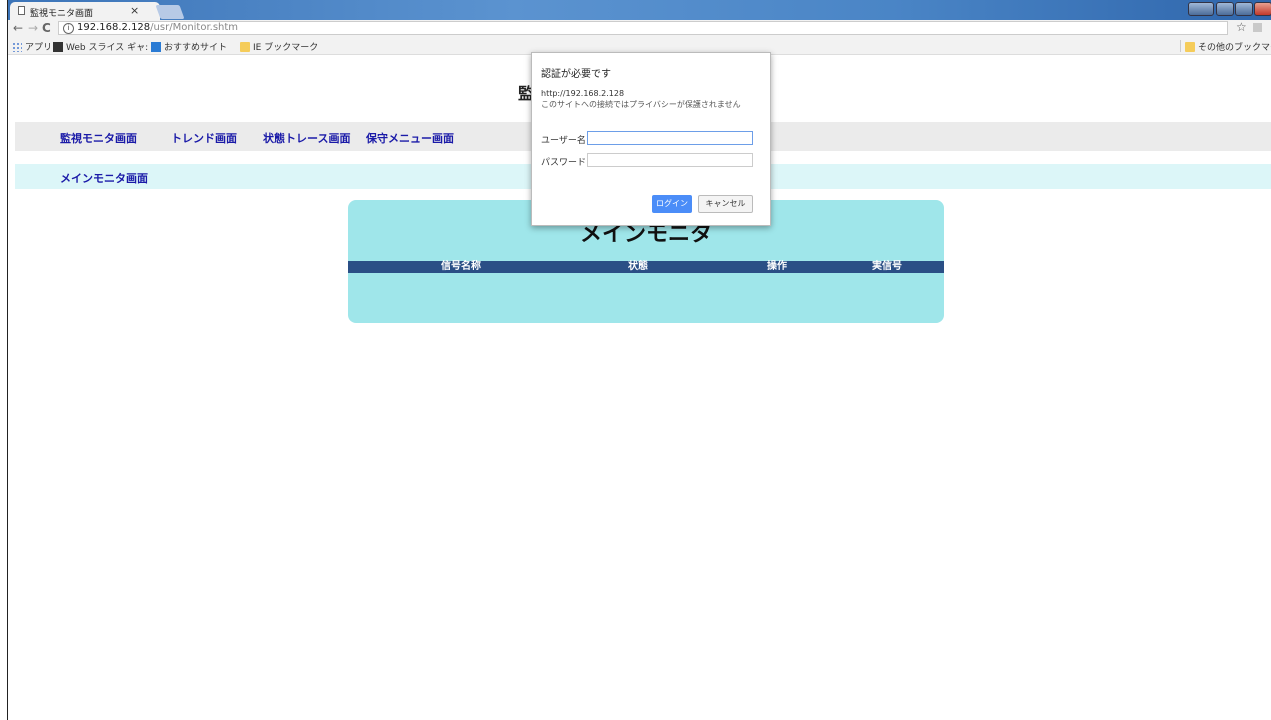 The height and width of the screenshot is (720, 1271). What do you see at coordinates (639, 10) in the screenshot?
I see `title-bar: 監視モニタ画面 ×` at bounding box center [639, 10].